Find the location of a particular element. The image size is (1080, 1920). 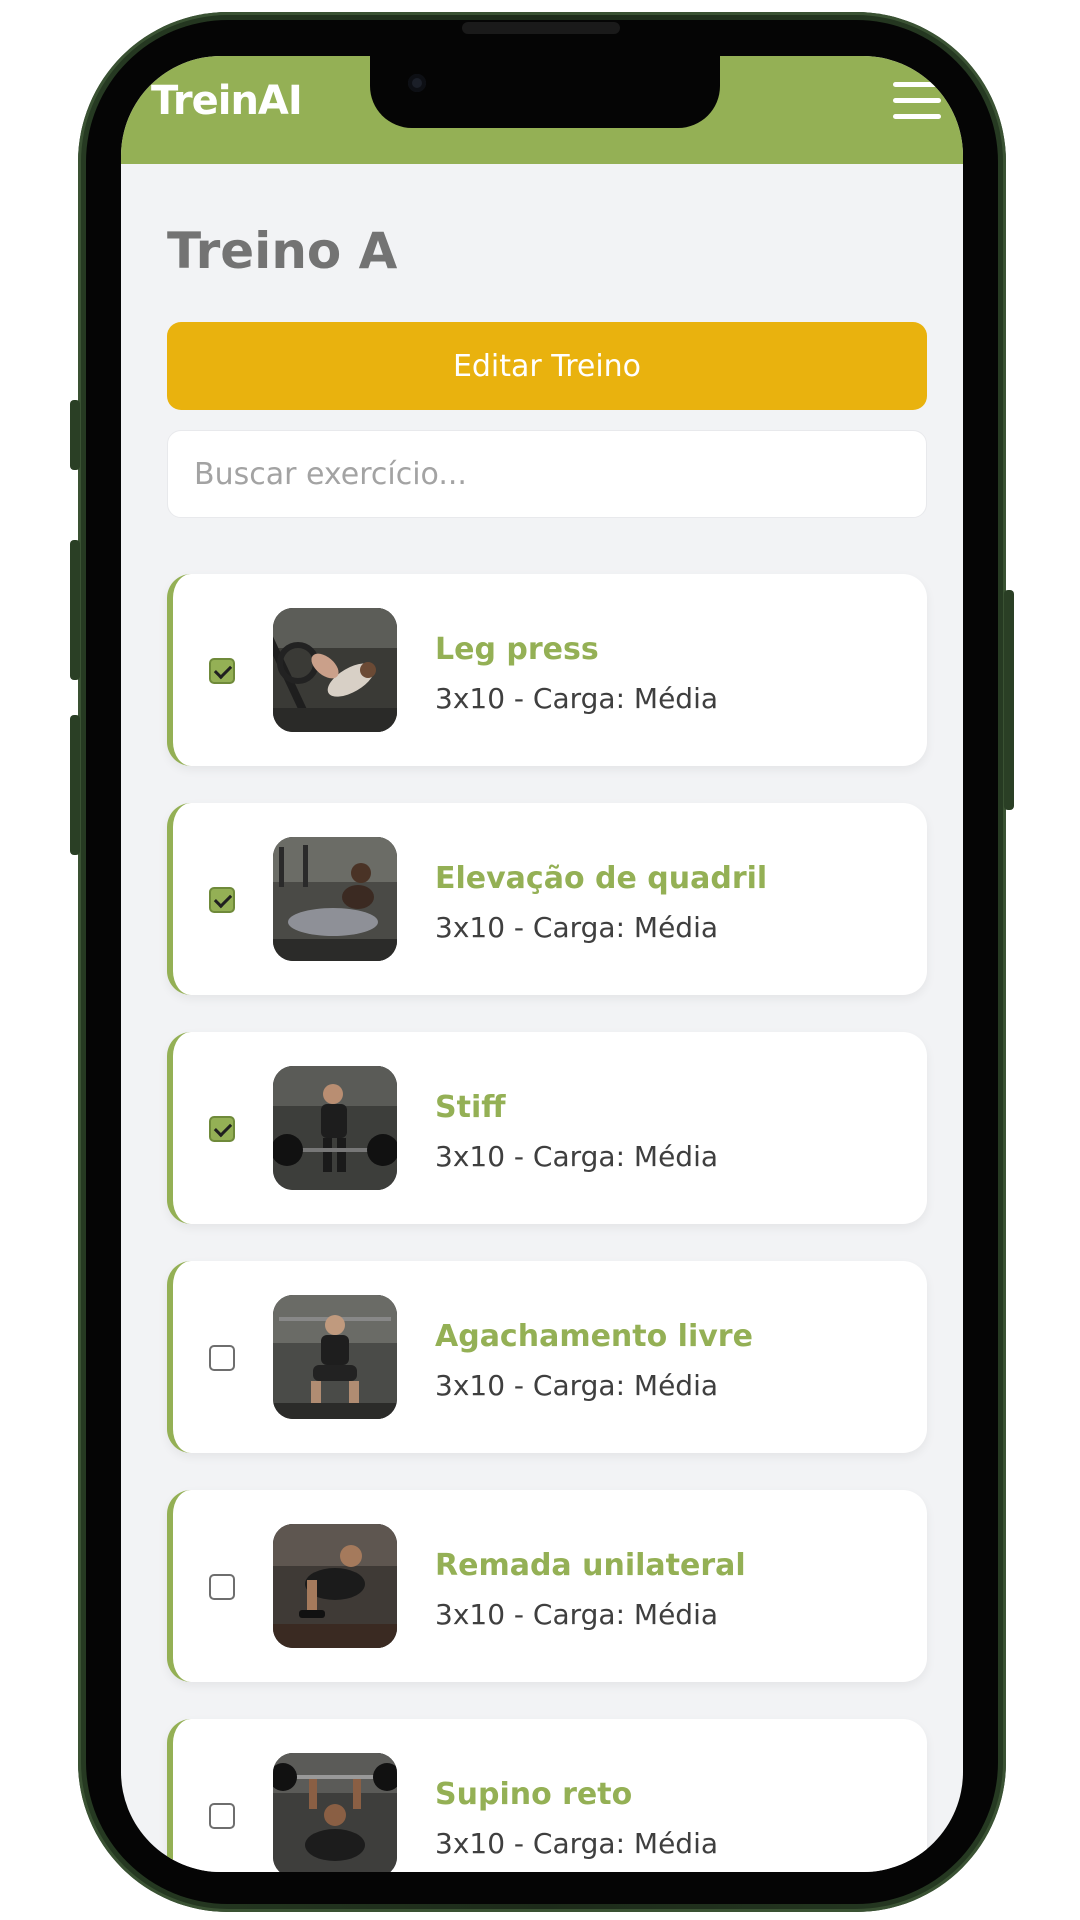

stiff-deadlift-photo is located at coordinates (335, 1128).